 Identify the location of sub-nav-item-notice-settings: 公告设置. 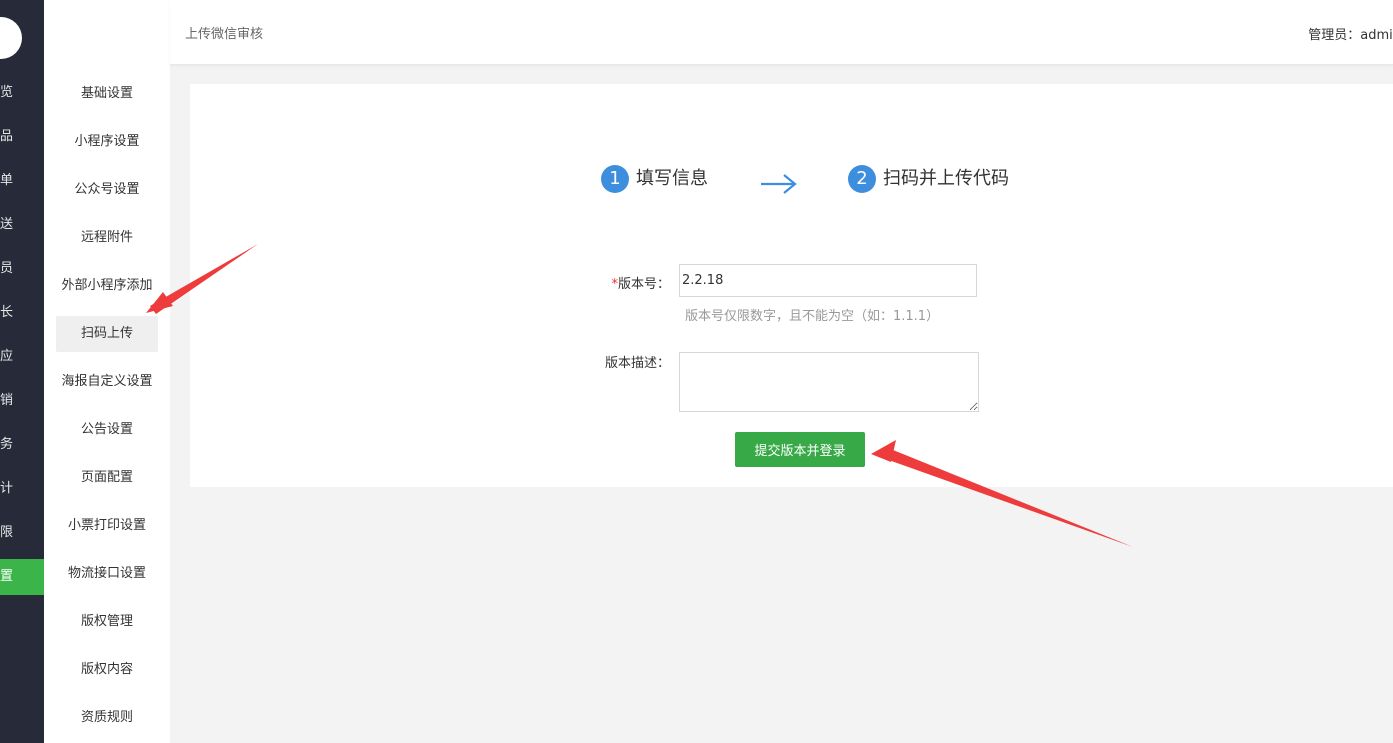
(107, 430).